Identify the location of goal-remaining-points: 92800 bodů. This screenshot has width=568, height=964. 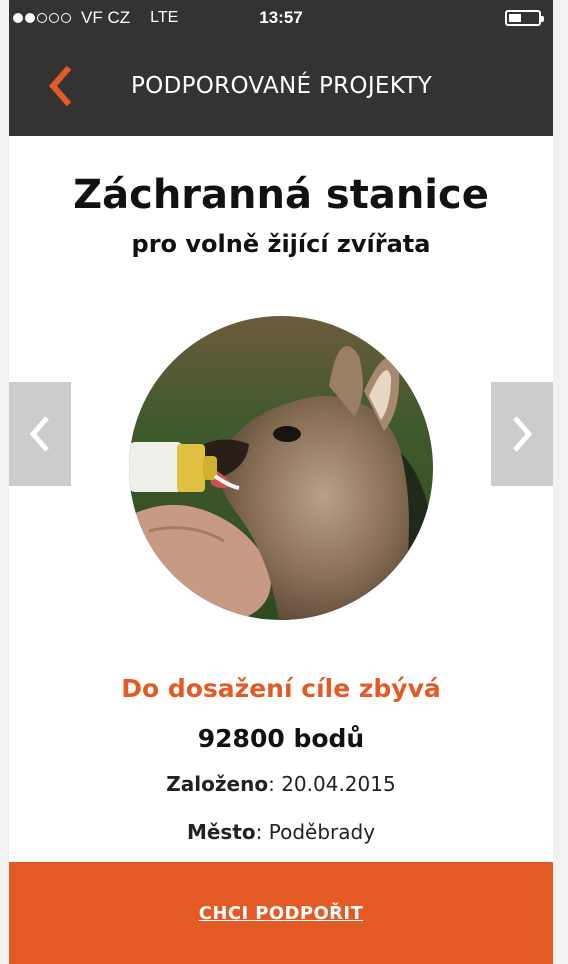
(281, 738).